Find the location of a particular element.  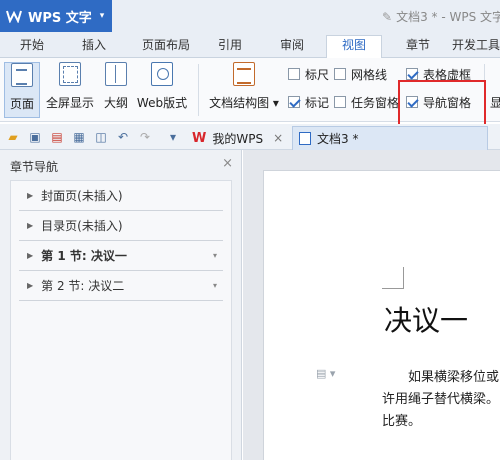

task-pane-checkbox: 任务窗格 is located at coordinates (366, 102).